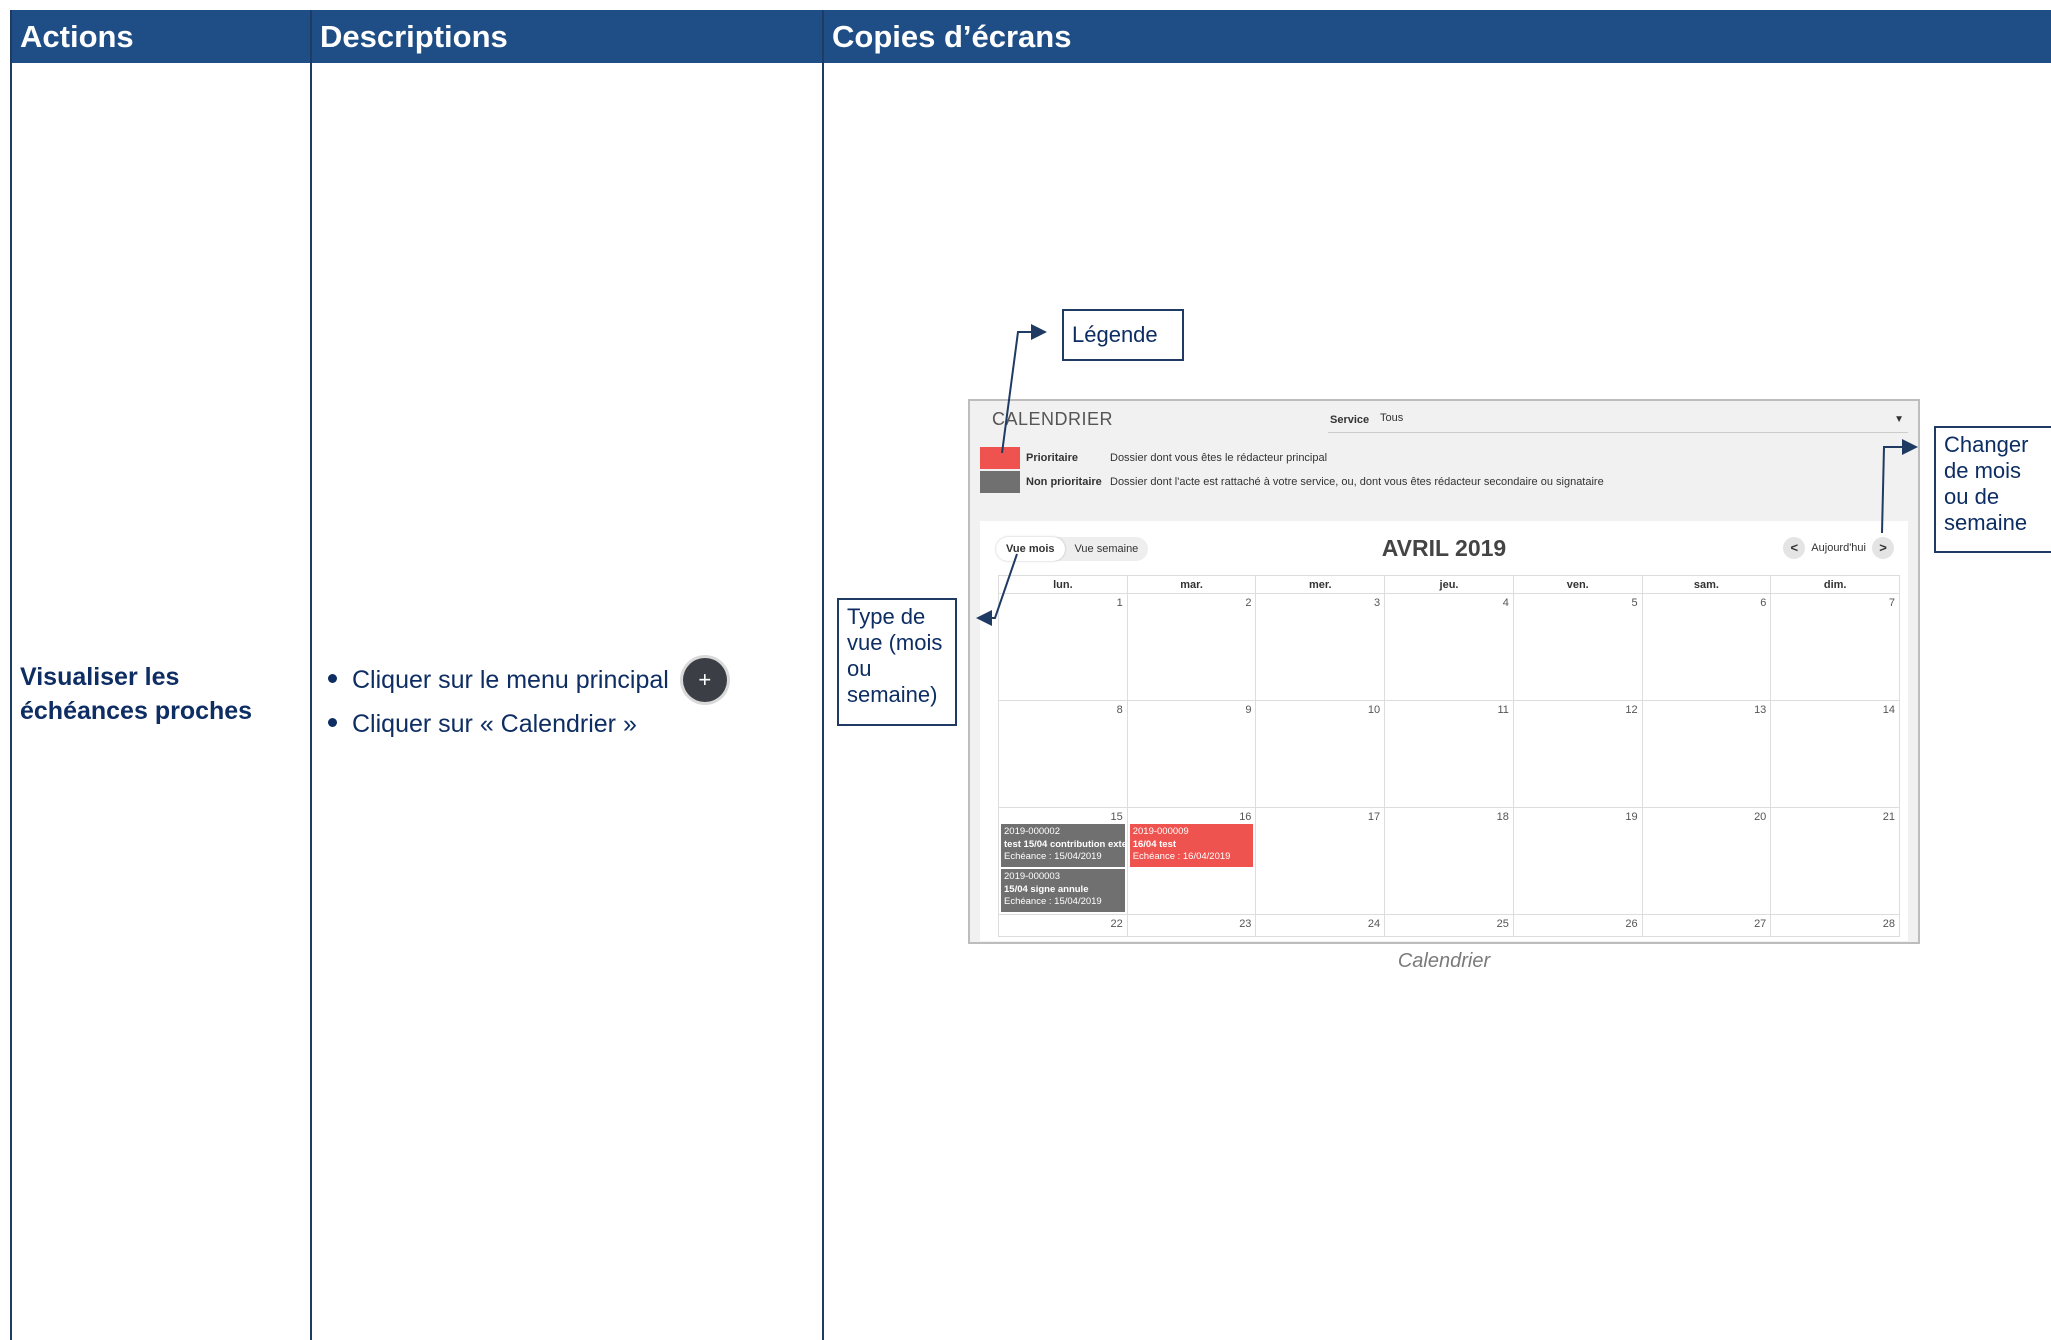  I want to click on chevron-right-icon: >, so click(1883, 548).